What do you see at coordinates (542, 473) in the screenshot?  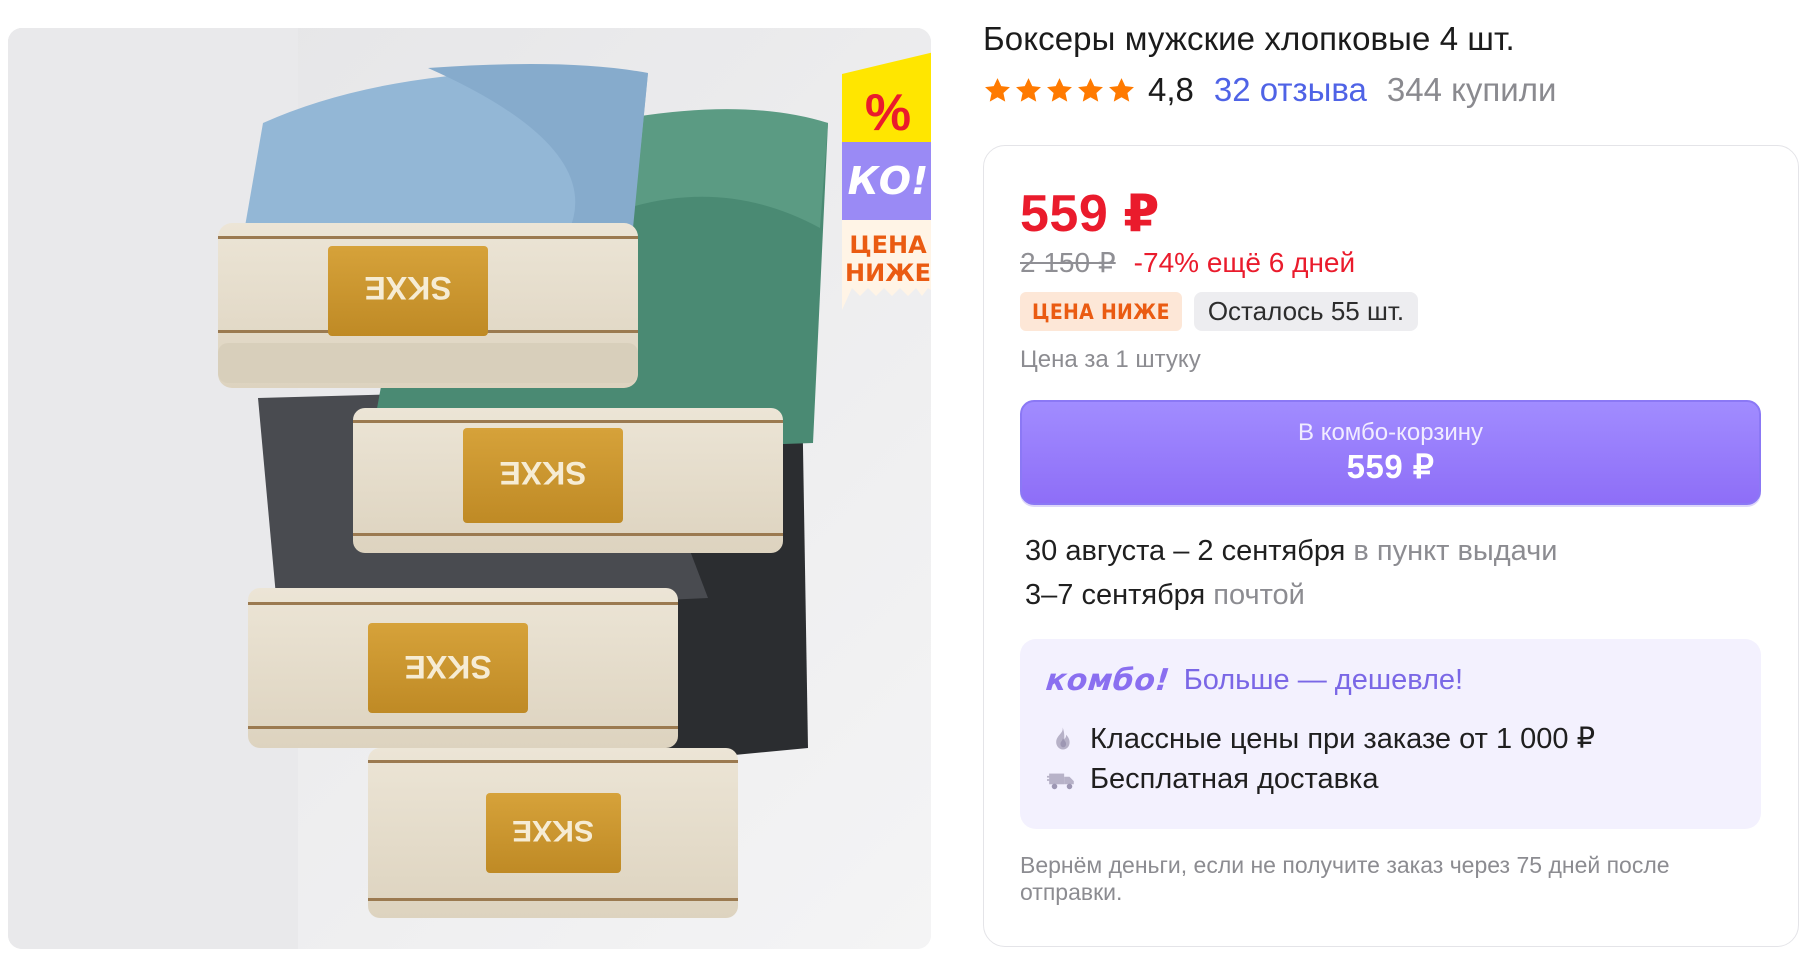 I see `product-tag-2: SKXE` at bounding box center [542, 473].